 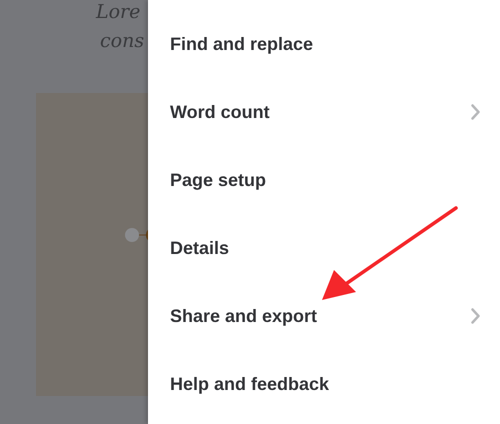 I want to click on menu-item: Word count, so click(x=324, y=112).